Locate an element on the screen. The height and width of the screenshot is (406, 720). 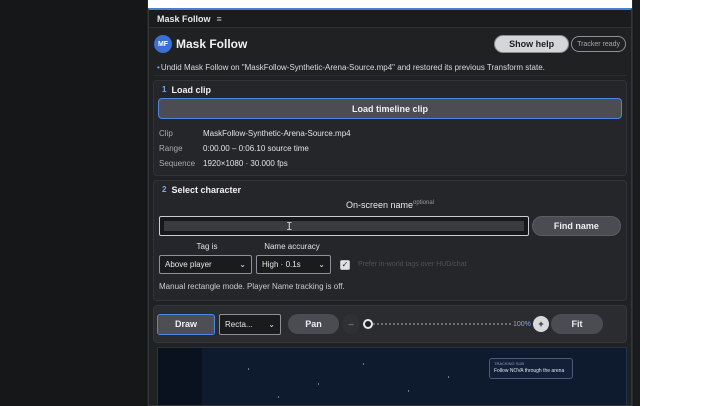
tag-is-label: Tag is is located at coordinates (207, 246).